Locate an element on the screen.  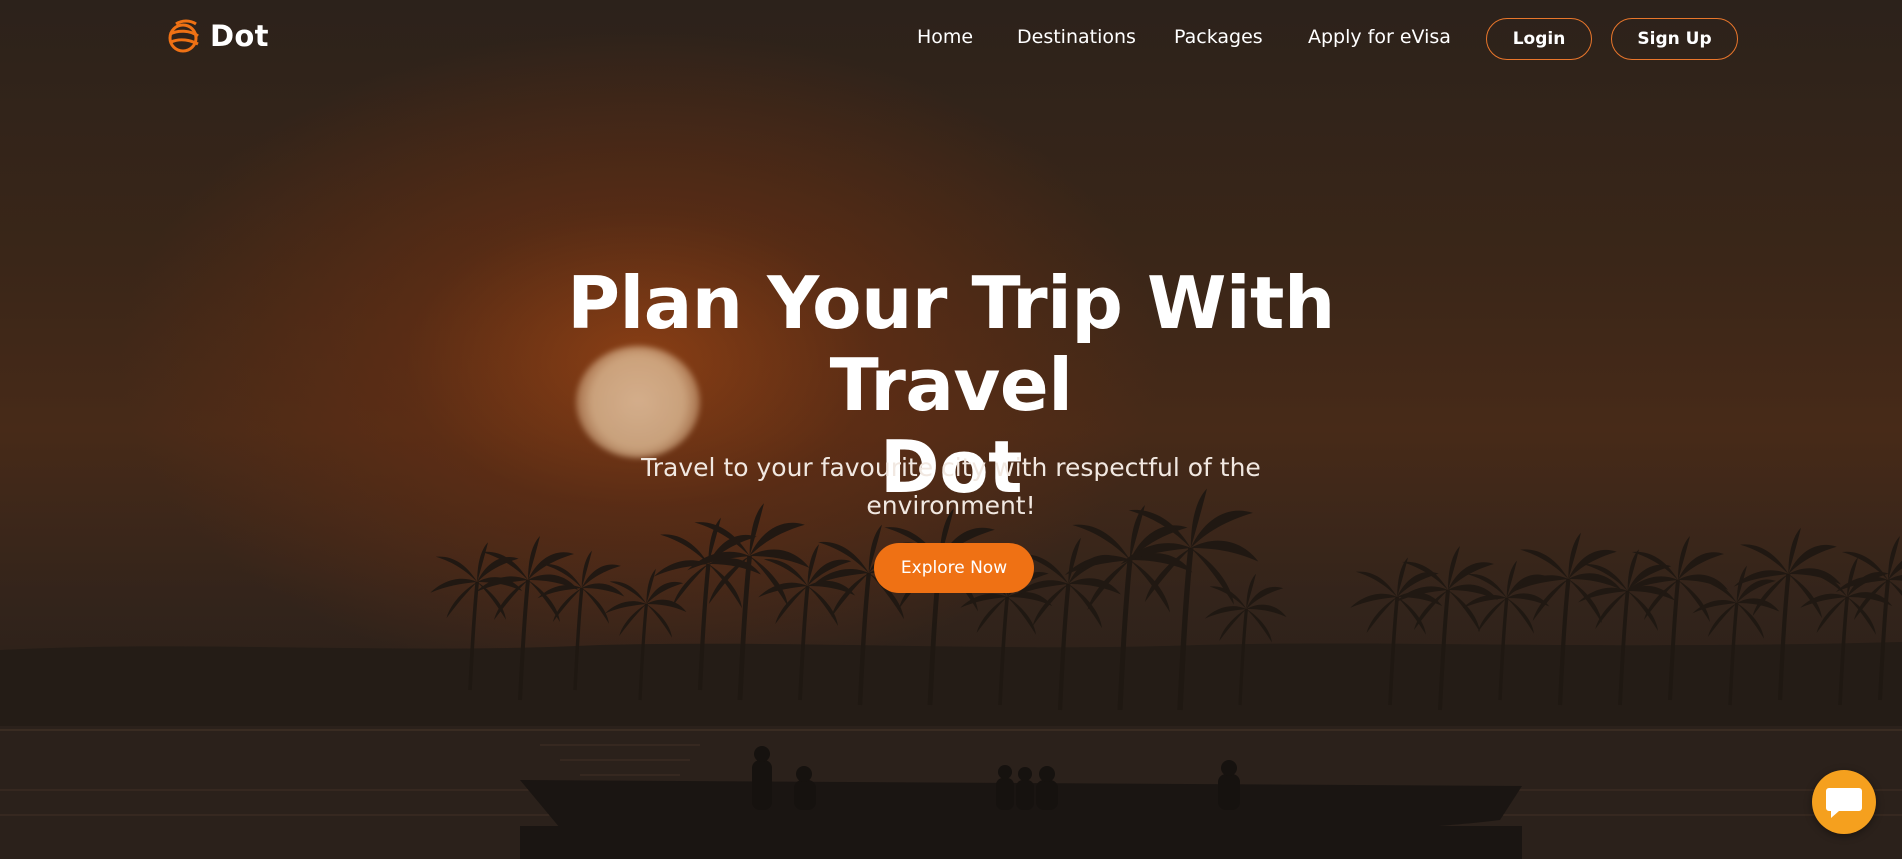
login-button: Login is located at coordinates (1539, 39).